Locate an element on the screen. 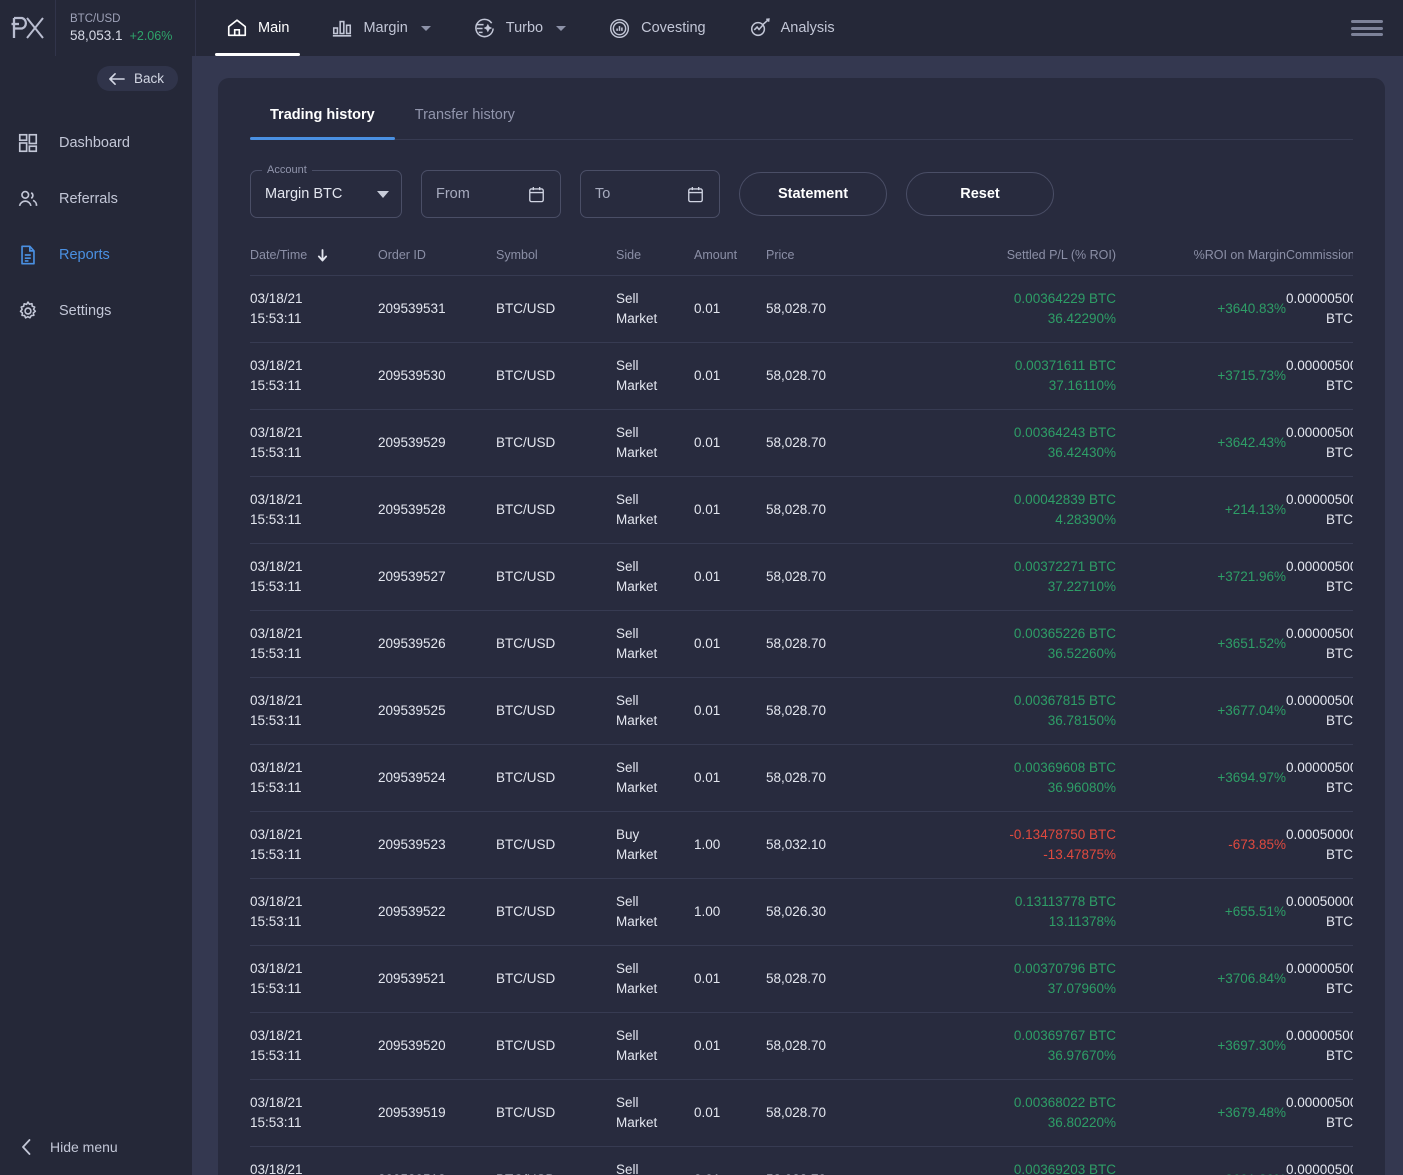 Image resolution: width=1403 pixels, height=1175 pixels. sidebar-item-referrals: Referrals is located at coordinates (96, 199).